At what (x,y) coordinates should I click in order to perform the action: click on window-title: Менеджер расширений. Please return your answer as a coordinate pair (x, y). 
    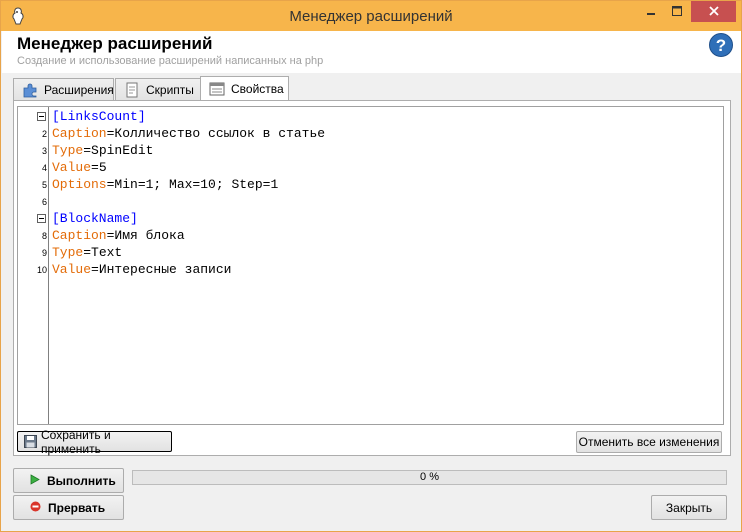
    Looking at the image, I should click on (371, 16).